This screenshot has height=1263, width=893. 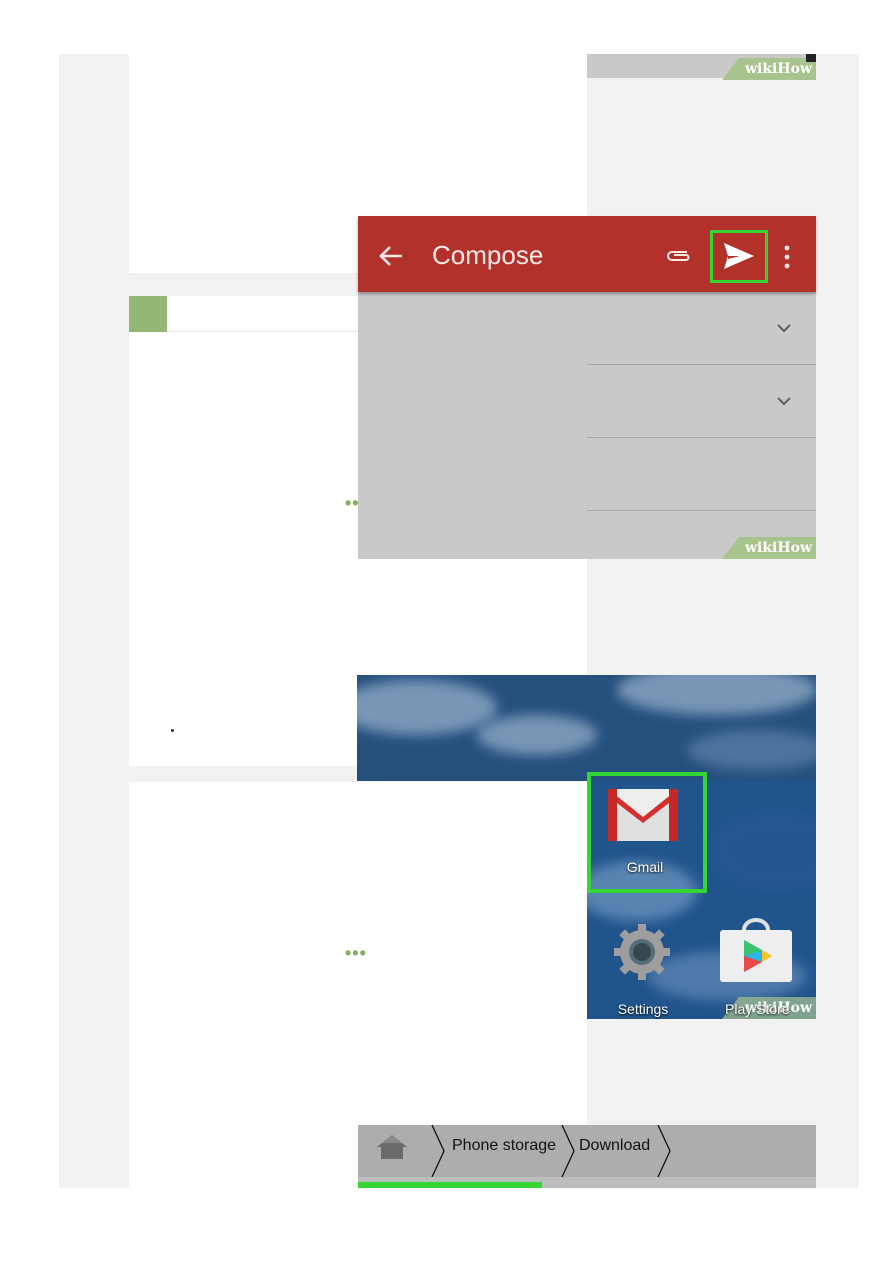 I want to click on breadcrumb-item-download: Download, so click(x=614, y=1146).